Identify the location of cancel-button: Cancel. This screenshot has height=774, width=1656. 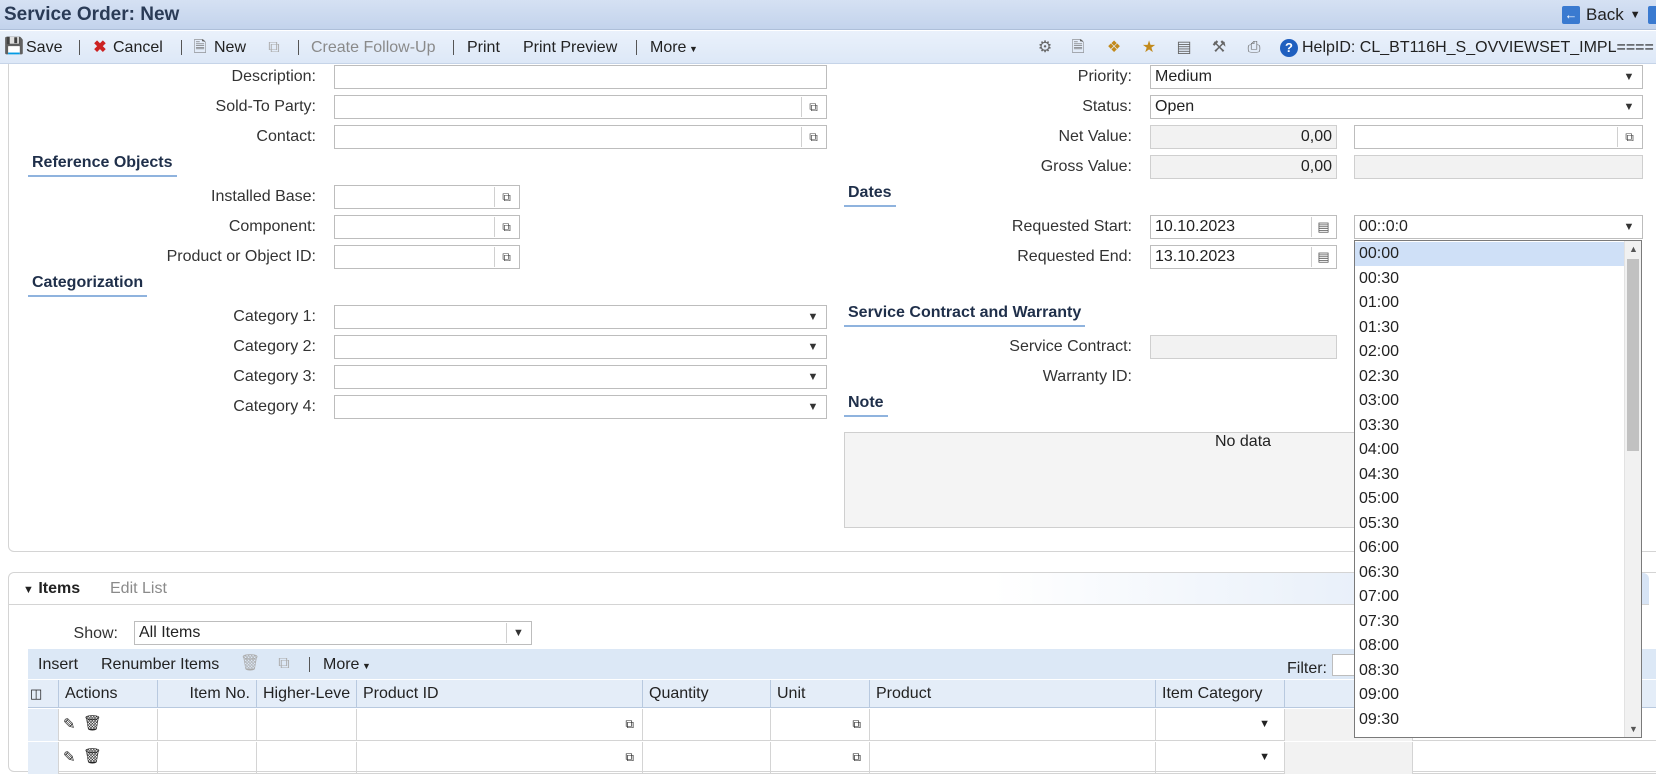
(138, 48).